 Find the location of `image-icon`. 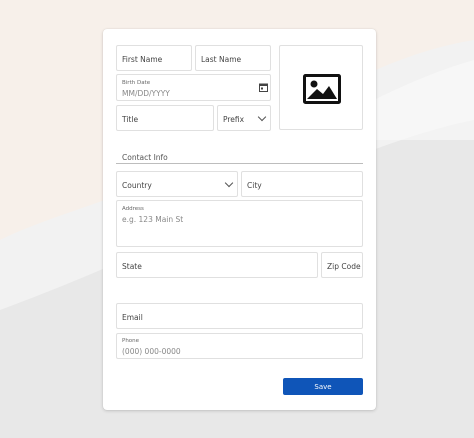

image-icon is located at coordinates (322, 89).